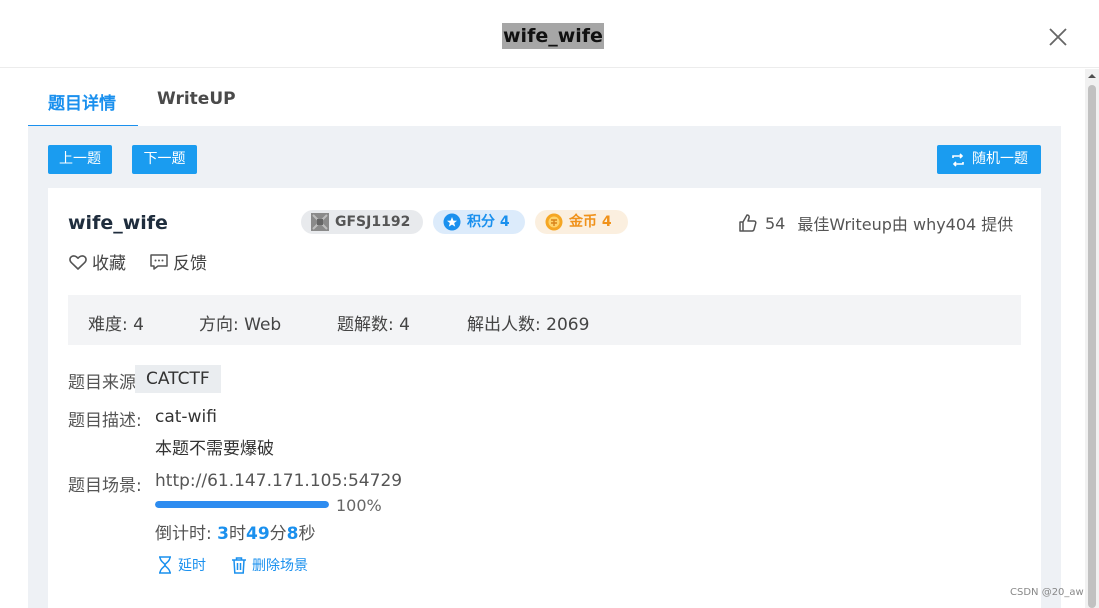 This screenshot has width=1099, height=608. I want to click on countdown-minutes-unit: 分, so click(278, 534).